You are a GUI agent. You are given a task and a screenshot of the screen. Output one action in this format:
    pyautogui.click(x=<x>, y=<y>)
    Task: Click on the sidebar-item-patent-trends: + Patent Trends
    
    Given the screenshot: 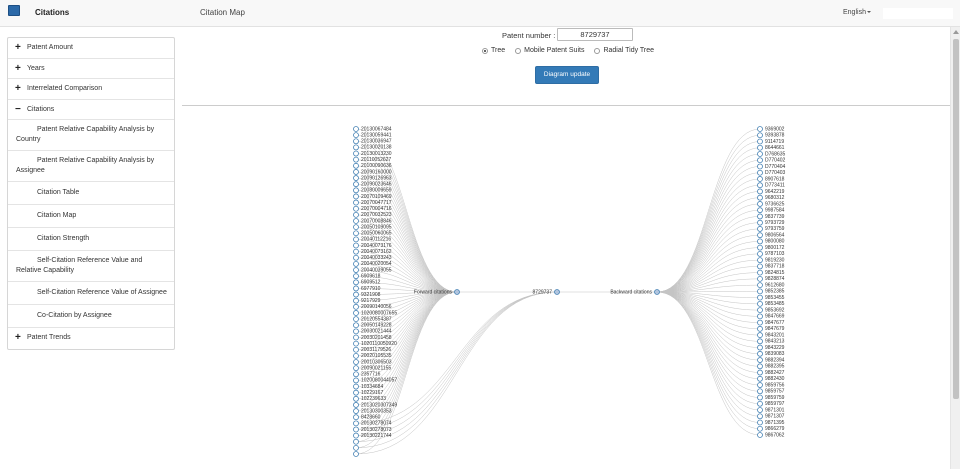 What is the action you would take?
    pyautogui.click(x=91, y=338)
    